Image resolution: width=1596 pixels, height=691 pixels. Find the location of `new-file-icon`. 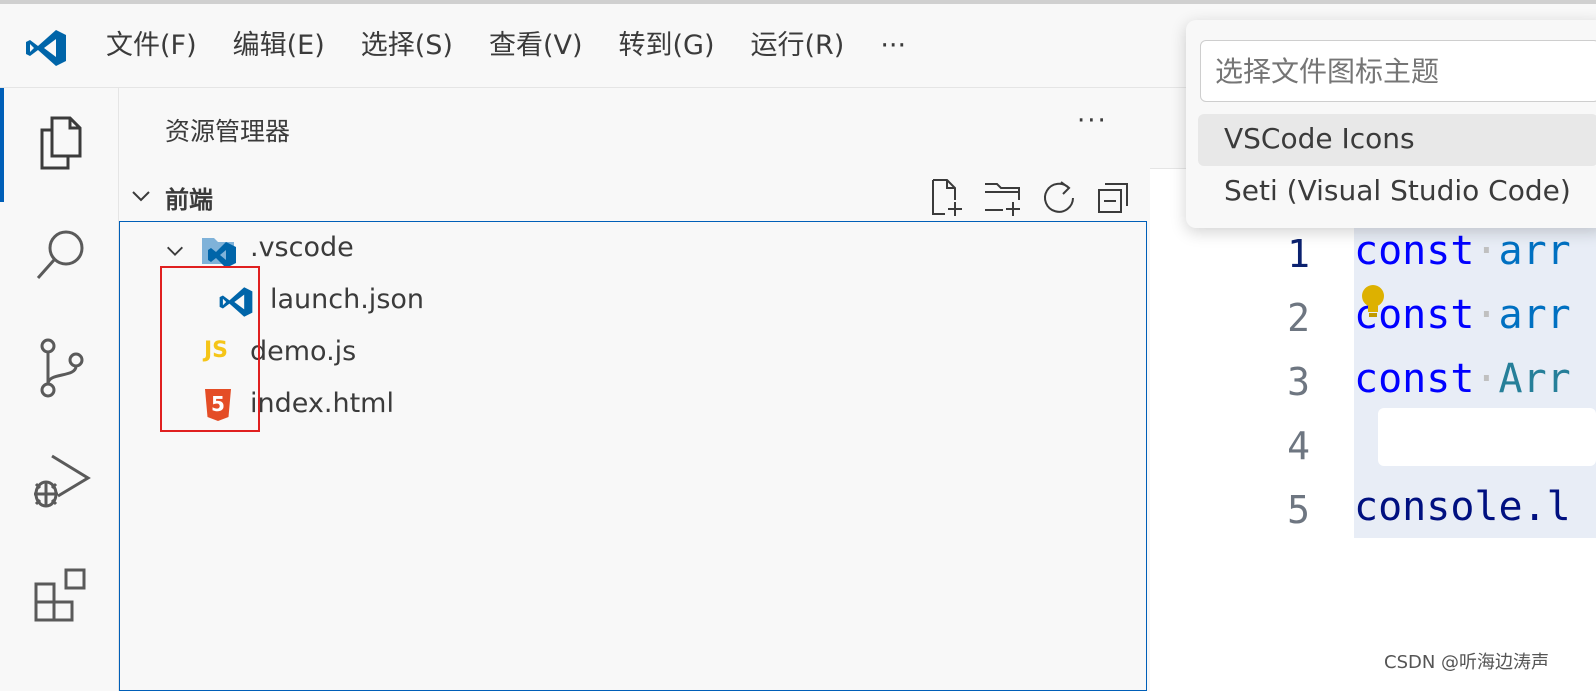

new-file-icon is located at coordinates (946, 197).